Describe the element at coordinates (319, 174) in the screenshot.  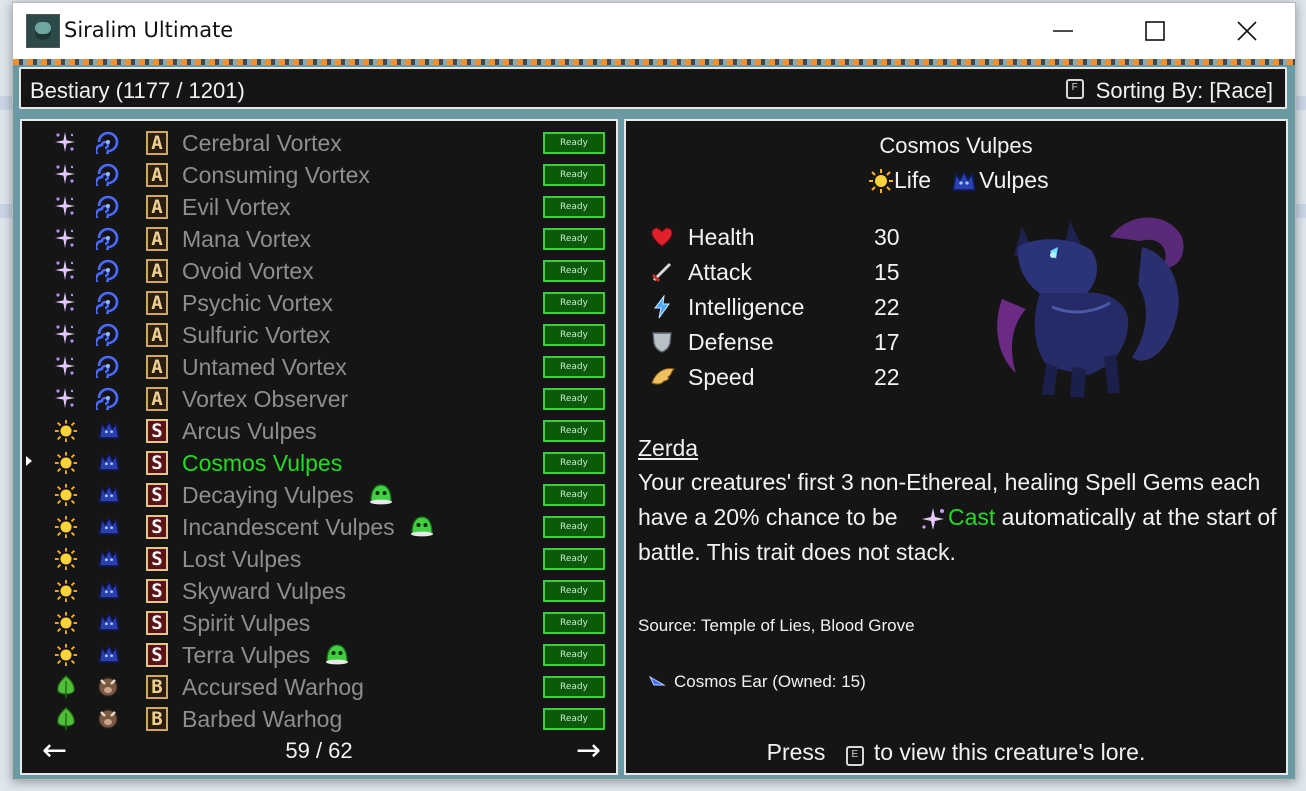
I see `list-item: A Consuming Vortex Ready` at that location.